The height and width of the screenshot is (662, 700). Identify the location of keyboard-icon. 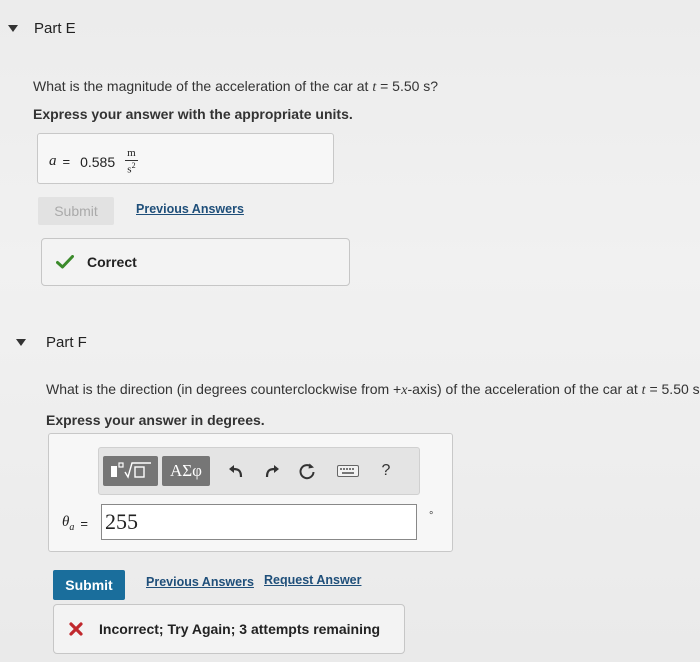
(348, 471).